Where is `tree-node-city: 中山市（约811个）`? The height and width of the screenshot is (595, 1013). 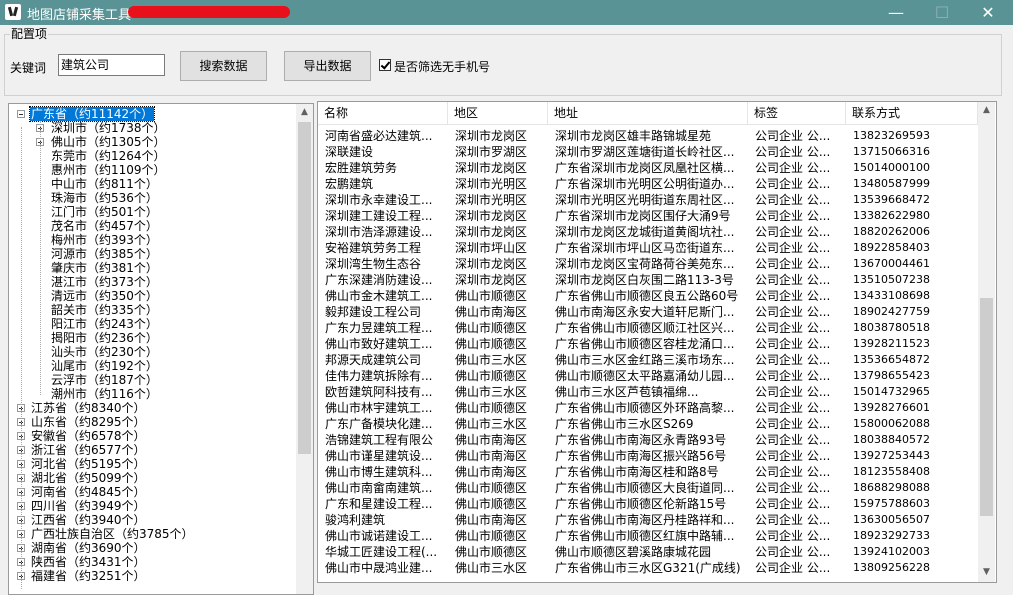
tree-node-city: 中山市（约811个） is located at coordinates (151, 184).